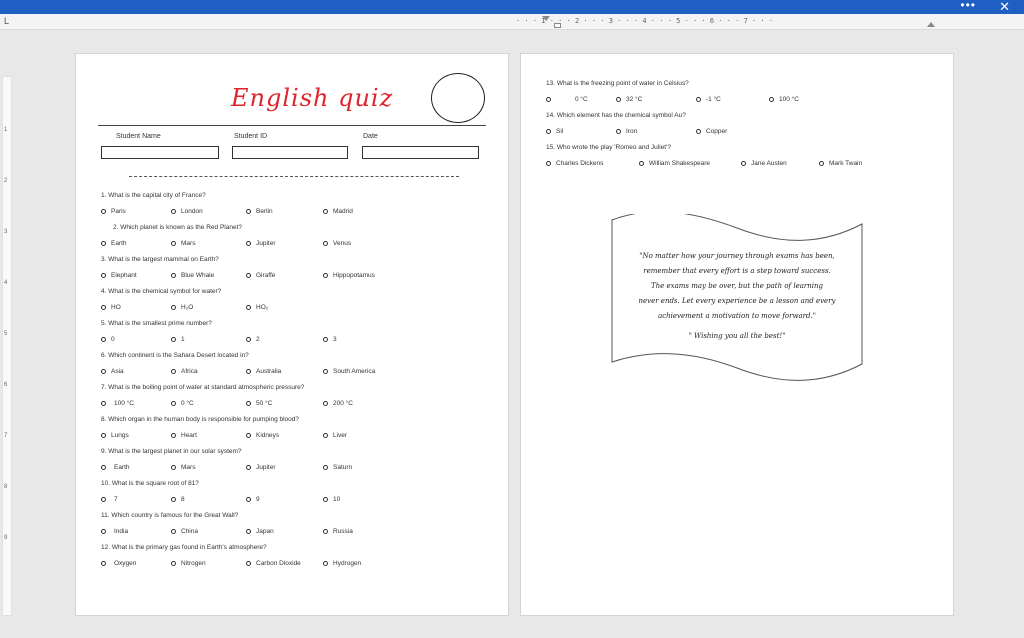 The height and width of the screenshot is (638, 1024). What do you see at coordinates (259, 211) in the screenshot?
I see `question-1-option-3: Berlin` at bounding box center [259, 211].